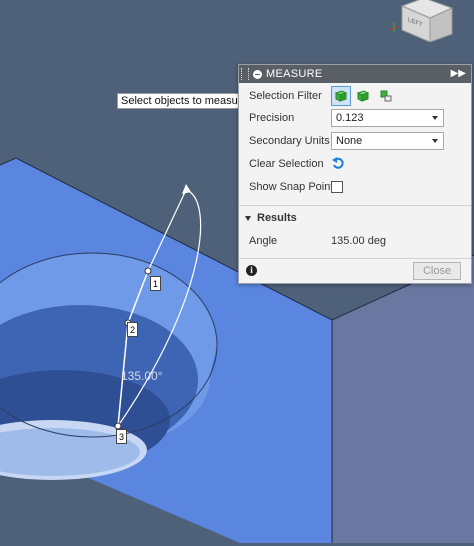 This screenshot has height=546, width=474. Describe the element at coordinates (386, 96) in the screenshot. I see `component-filter-icon` at that location.